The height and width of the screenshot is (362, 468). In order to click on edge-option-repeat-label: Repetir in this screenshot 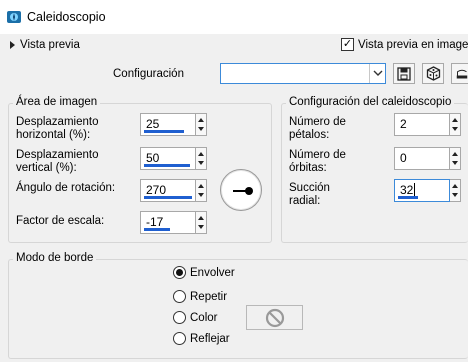, I will do `click(209, 296)`.